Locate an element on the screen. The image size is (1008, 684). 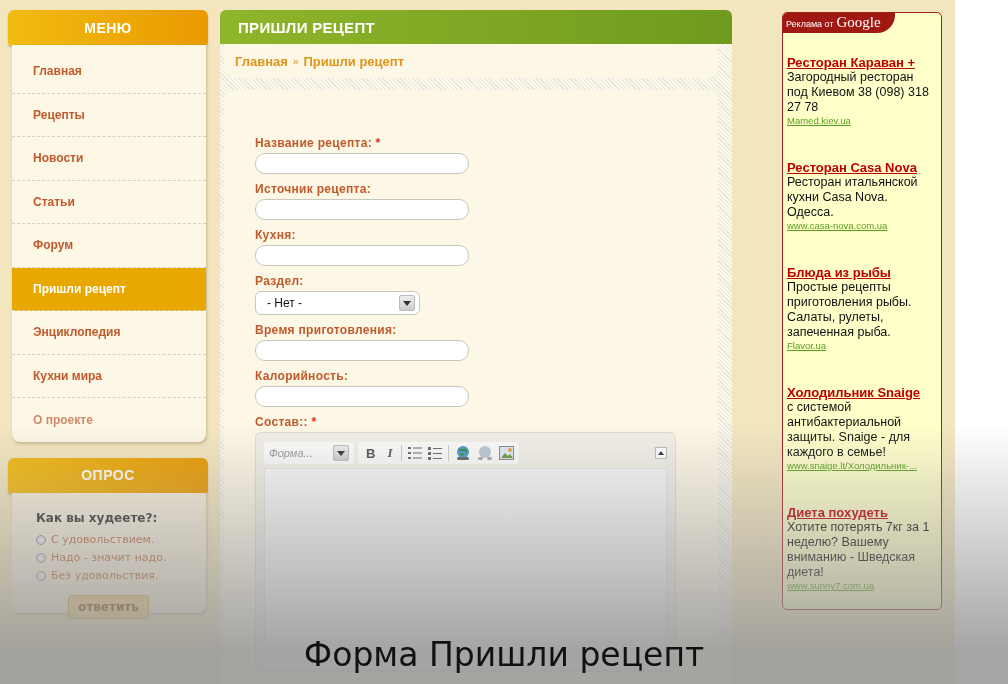
ad-url-link: www.casa-nova.com.ua is located at coordinates (862, 225).